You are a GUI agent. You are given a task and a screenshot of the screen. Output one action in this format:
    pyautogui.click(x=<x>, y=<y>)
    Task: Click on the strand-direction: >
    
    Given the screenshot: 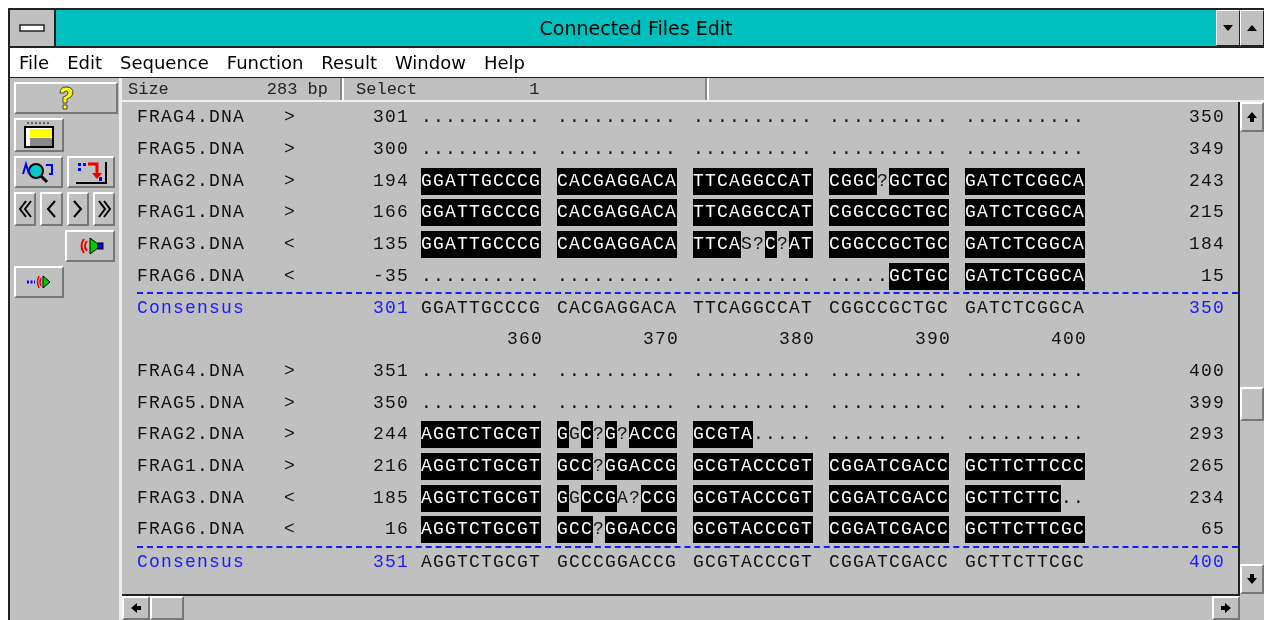 What is the action you would take?
    pyautogui.click(x=290, y=213)
    